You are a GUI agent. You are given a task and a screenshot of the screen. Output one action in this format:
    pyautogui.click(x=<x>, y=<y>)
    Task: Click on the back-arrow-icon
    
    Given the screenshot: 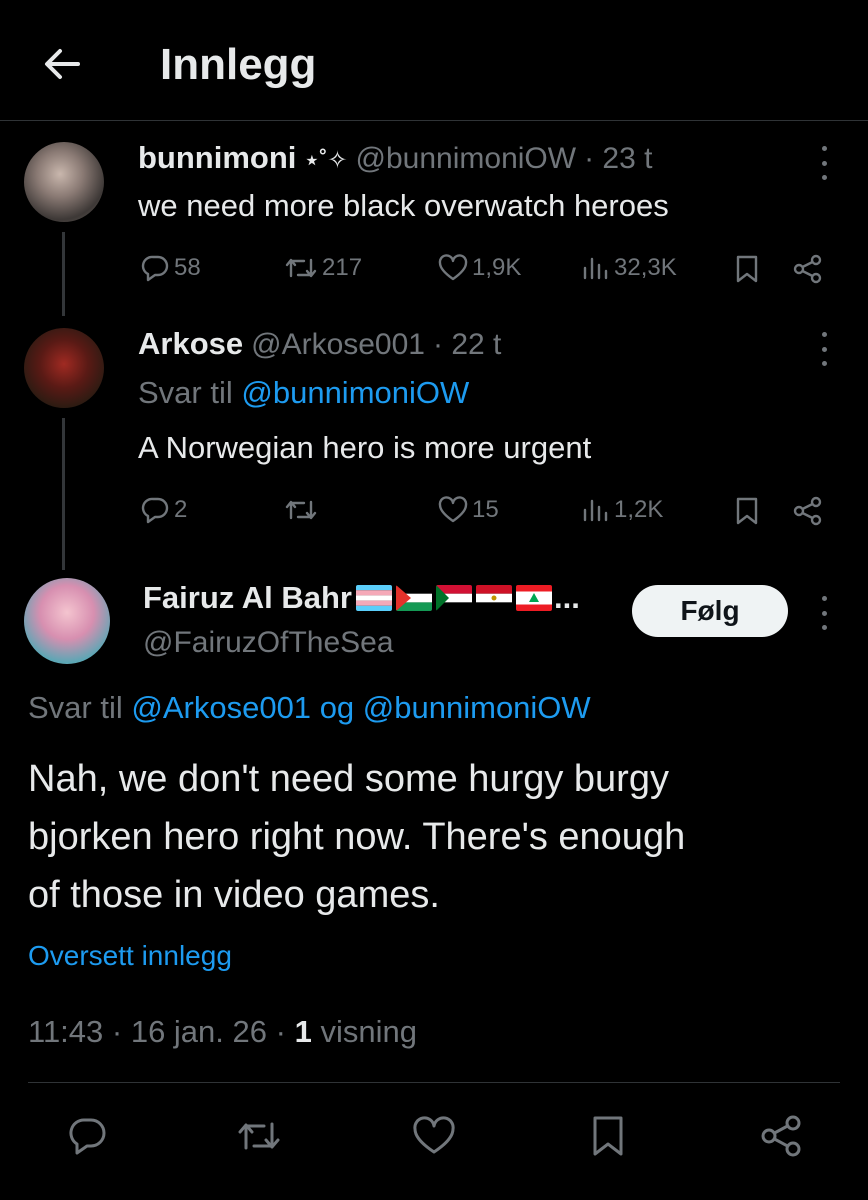 What is the action you would take?
    pyautogui.click(x=62, y=64)
    